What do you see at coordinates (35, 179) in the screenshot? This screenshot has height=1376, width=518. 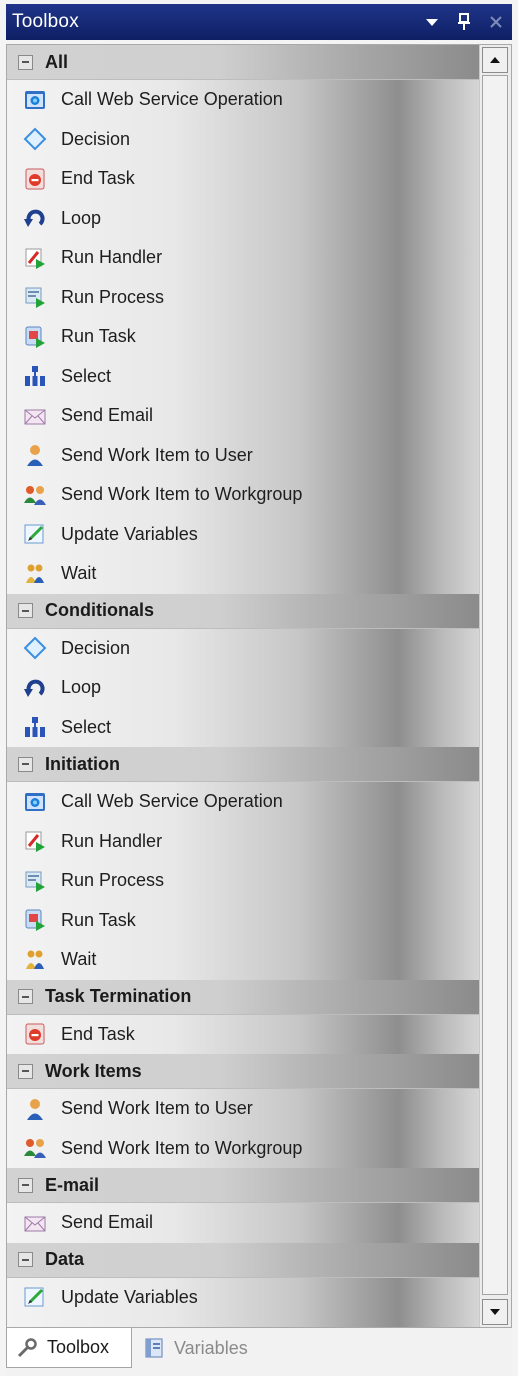 I see `end-task-icon` at bounding box center [35, 179].